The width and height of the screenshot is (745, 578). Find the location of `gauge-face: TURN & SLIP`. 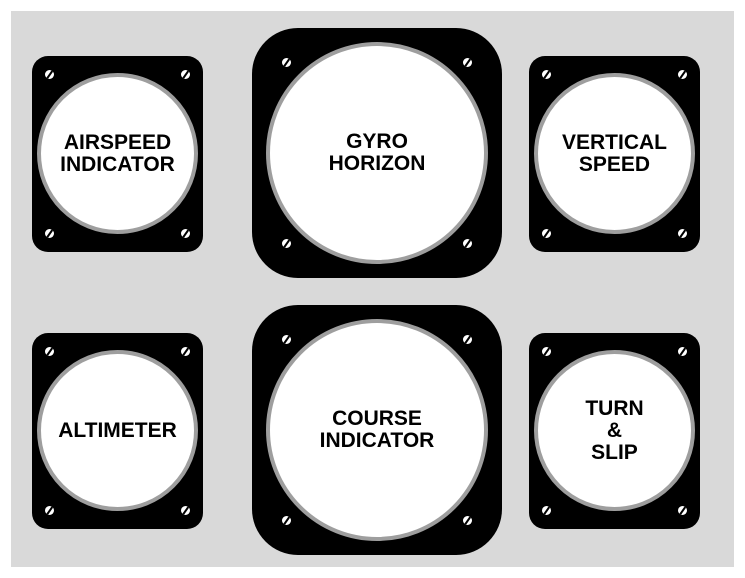

gauge-face: TURN & SLIP is located at coordinates (614, 430).